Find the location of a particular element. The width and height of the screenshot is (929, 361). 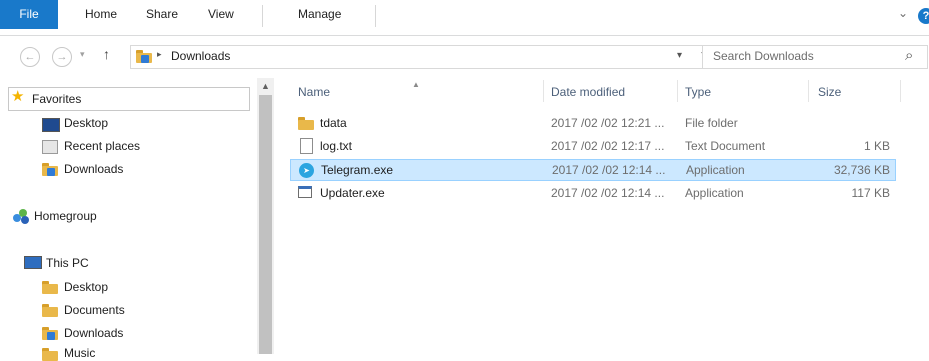

breadcrumb-downloads: Downloads is located at coordinates (200, 56).